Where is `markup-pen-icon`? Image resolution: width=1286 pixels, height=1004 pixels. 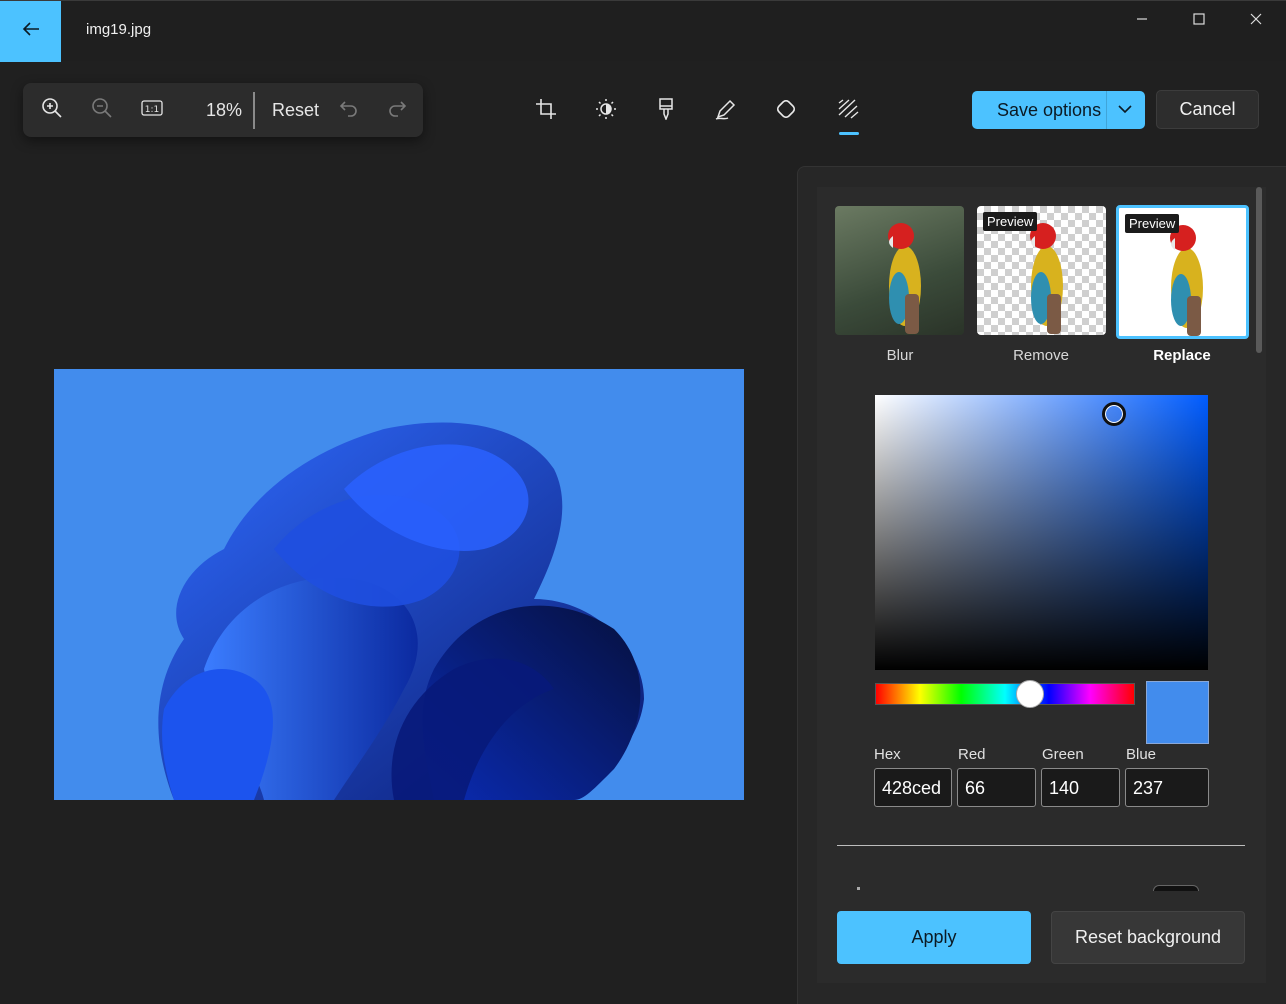 markup-pen-icon is located at coordinates (726, 111).